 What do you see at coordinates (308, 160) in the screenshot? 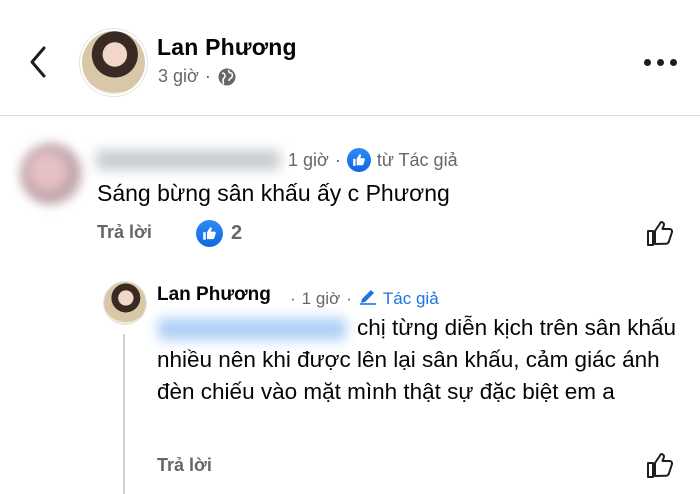
I see `comment-time: 1 giờ` at bounding box center [308, 160].